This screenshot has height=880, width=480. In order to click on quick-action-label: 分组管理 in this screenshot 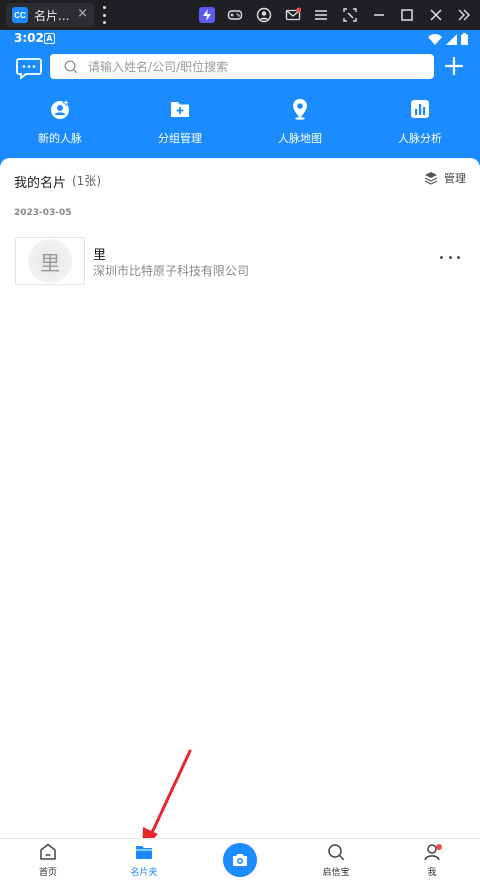, I will do `click(180, 138)`.